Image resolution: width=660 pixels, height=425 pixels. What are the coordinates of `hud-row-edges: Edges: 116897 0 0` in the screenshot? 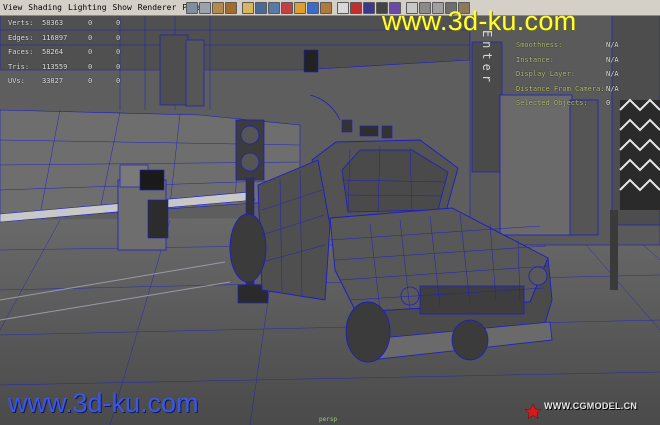 It's located at (76, 38).